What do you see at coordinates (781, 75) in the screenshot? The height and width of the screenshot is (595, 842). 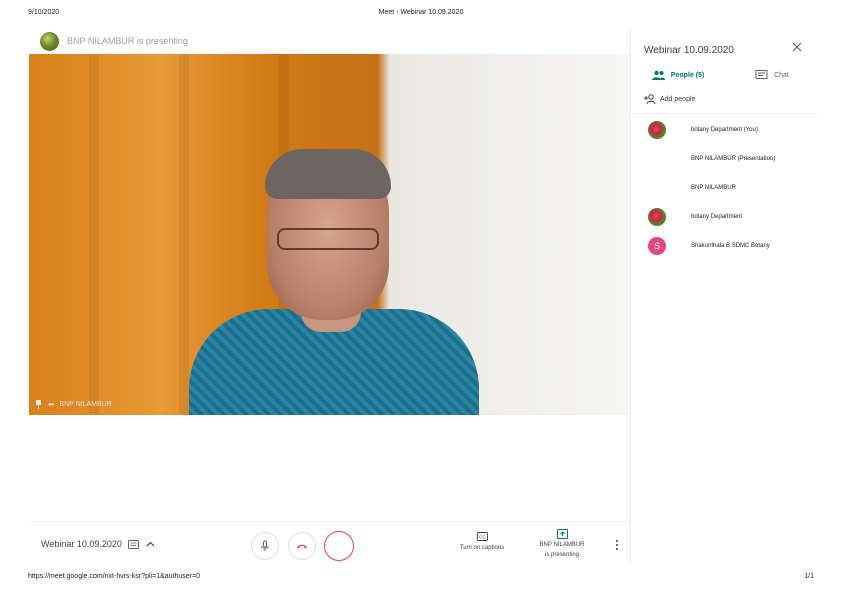 I see `tab-chat-label: Chat` at bounding box center [781, 75].